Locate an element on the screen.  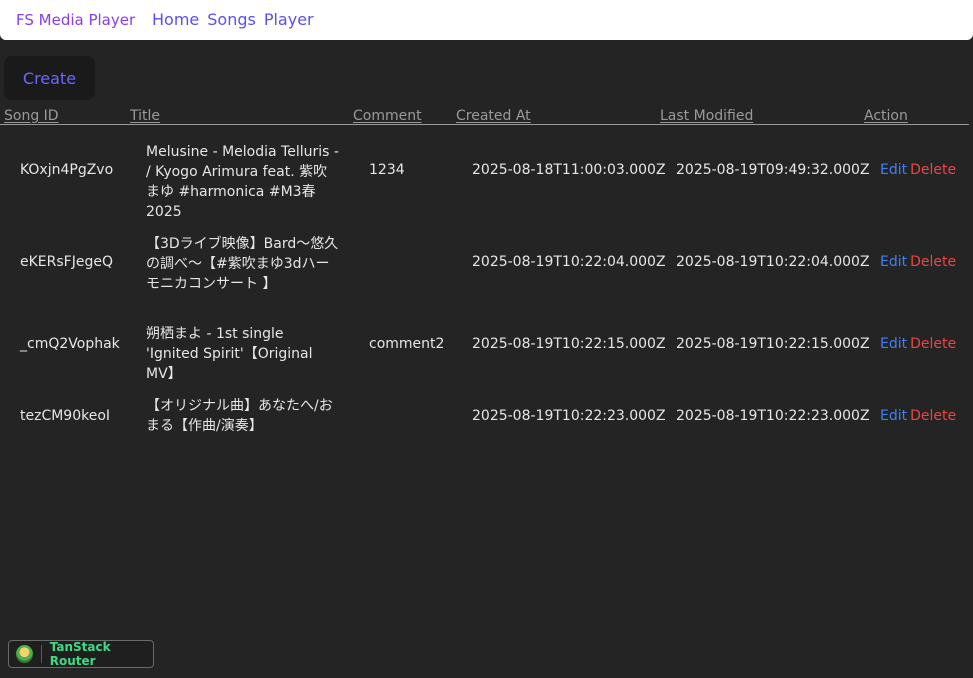
main-nav: Home Songs Player is located at coordinates (233, 20).